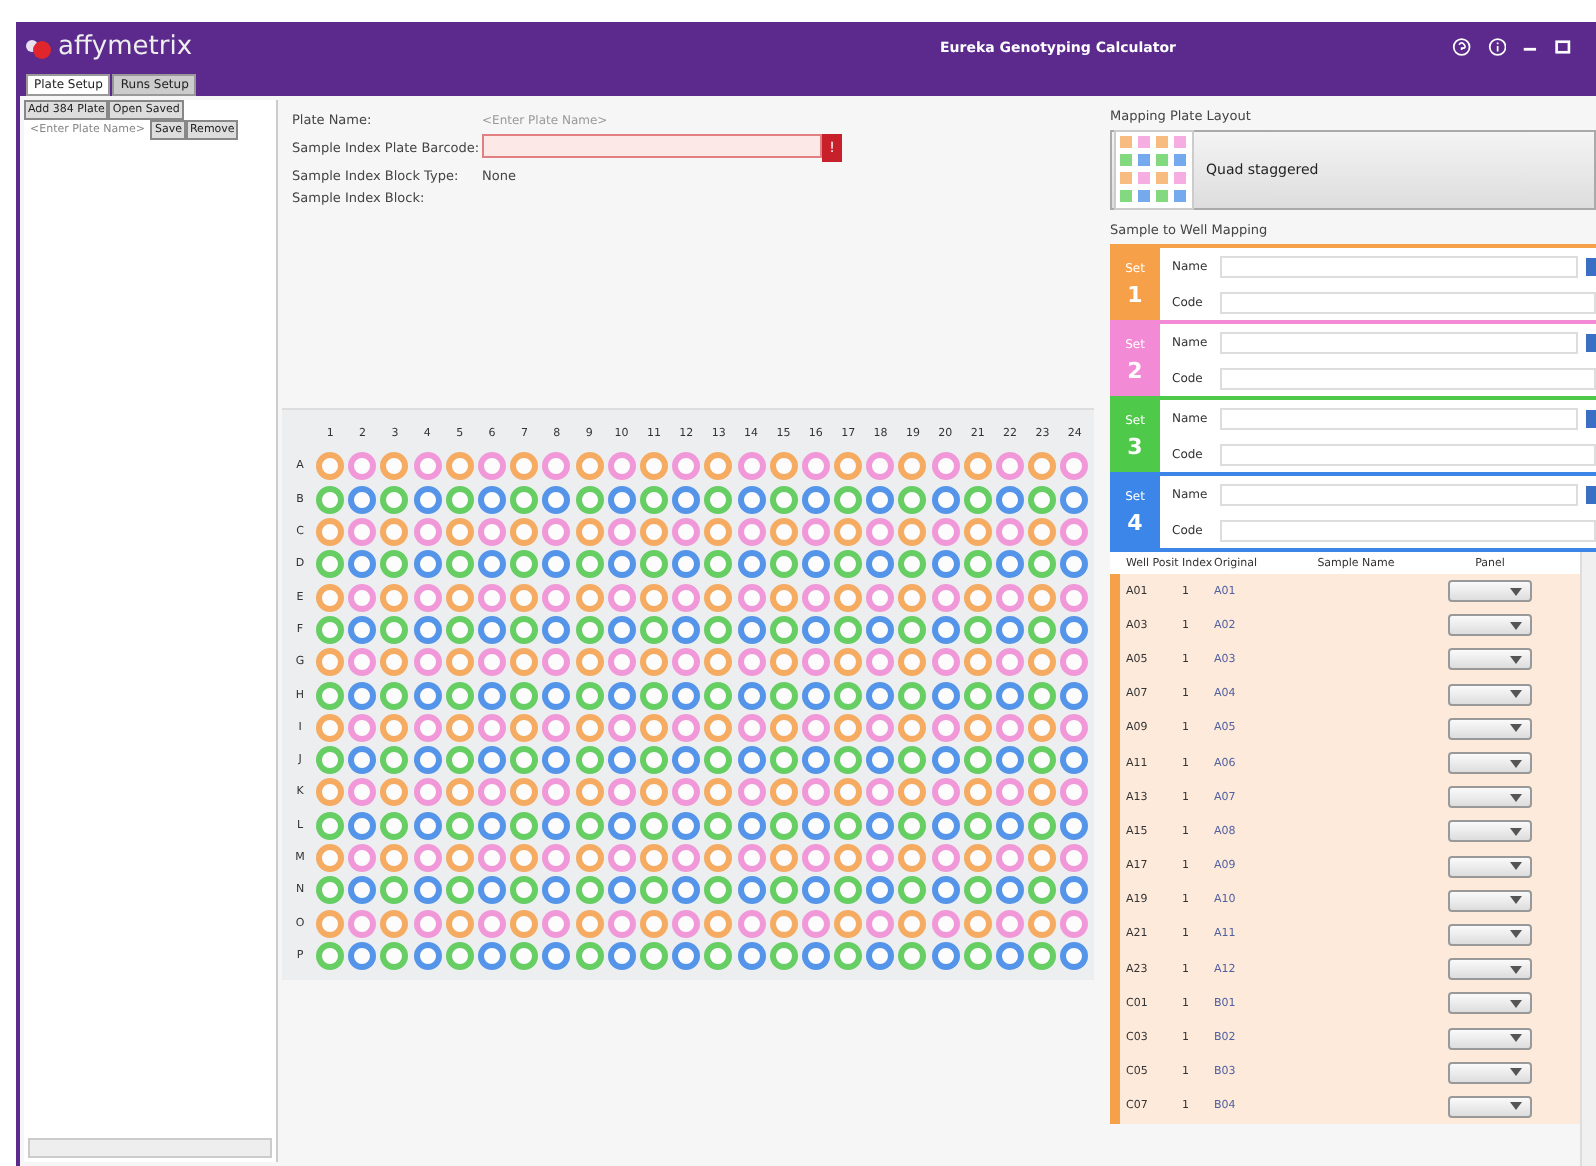 The height and width of the screenshot is (1166, 1596). Describe the element at coordinates (1591, 342) in the screenshot. I see `dropdown-button` at that location.